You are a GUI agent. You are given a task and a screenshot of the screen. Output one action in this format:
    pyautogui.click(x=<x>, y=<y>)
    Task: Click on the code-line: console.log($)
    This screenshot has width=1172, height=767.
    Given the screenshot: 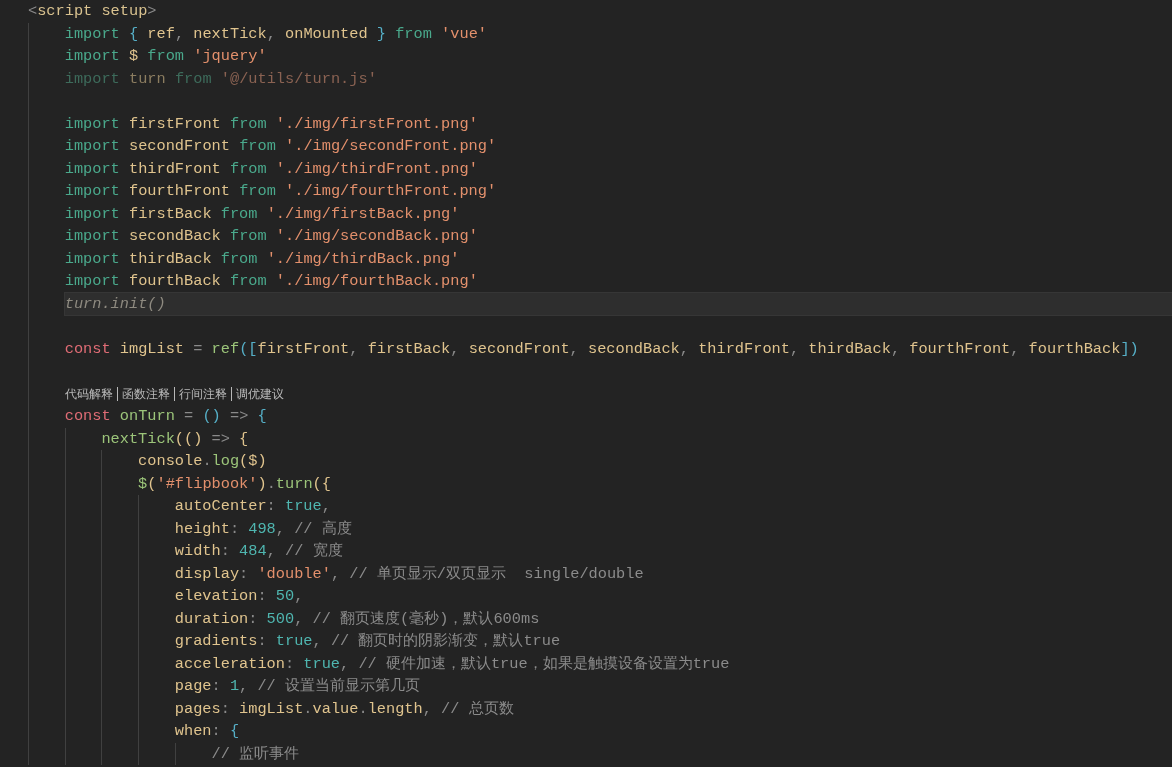 What is the action you would take?
    pyautogui.click(x=203, y=461)
    